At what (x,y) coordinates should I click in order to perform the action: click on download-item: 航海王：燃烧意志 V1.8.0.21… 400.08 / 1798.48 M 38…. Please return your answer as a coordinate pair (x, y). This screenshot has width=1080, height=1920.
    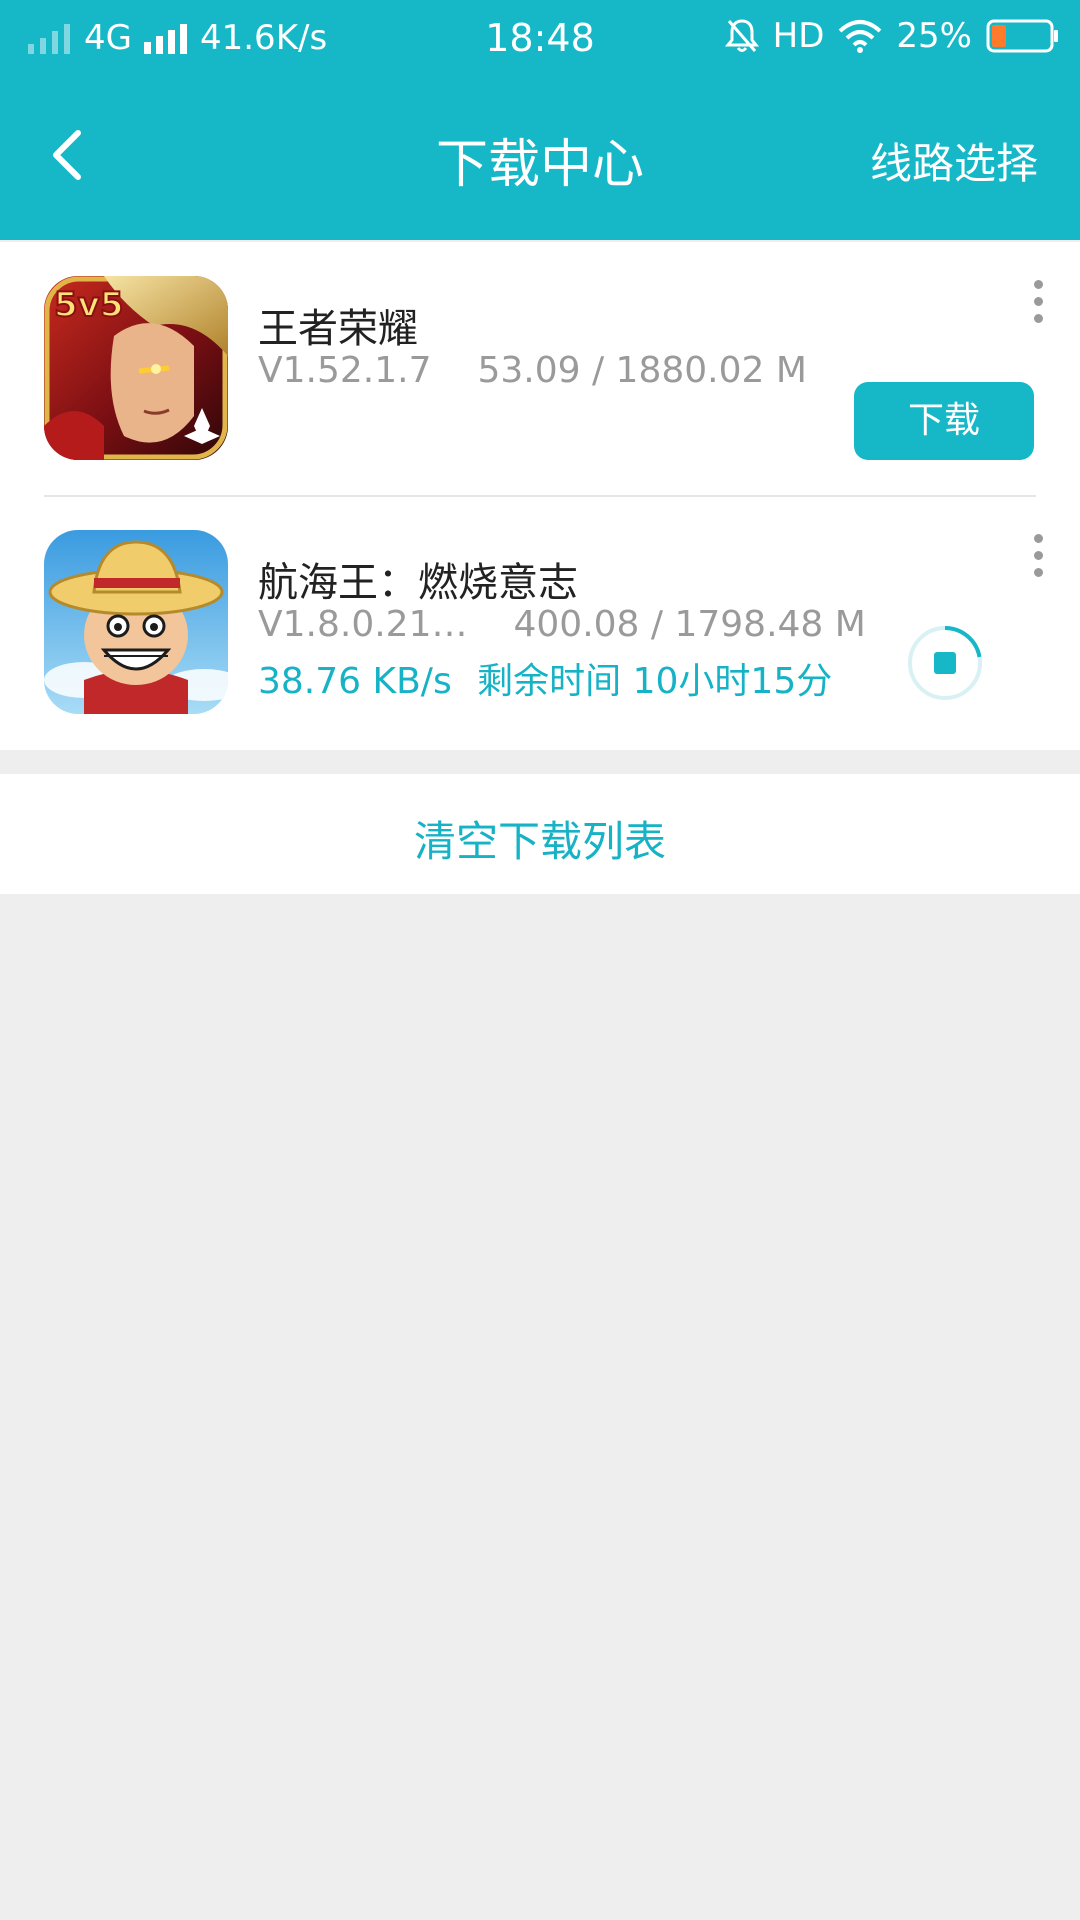
    Looking at the image, I should click on (540, 623).